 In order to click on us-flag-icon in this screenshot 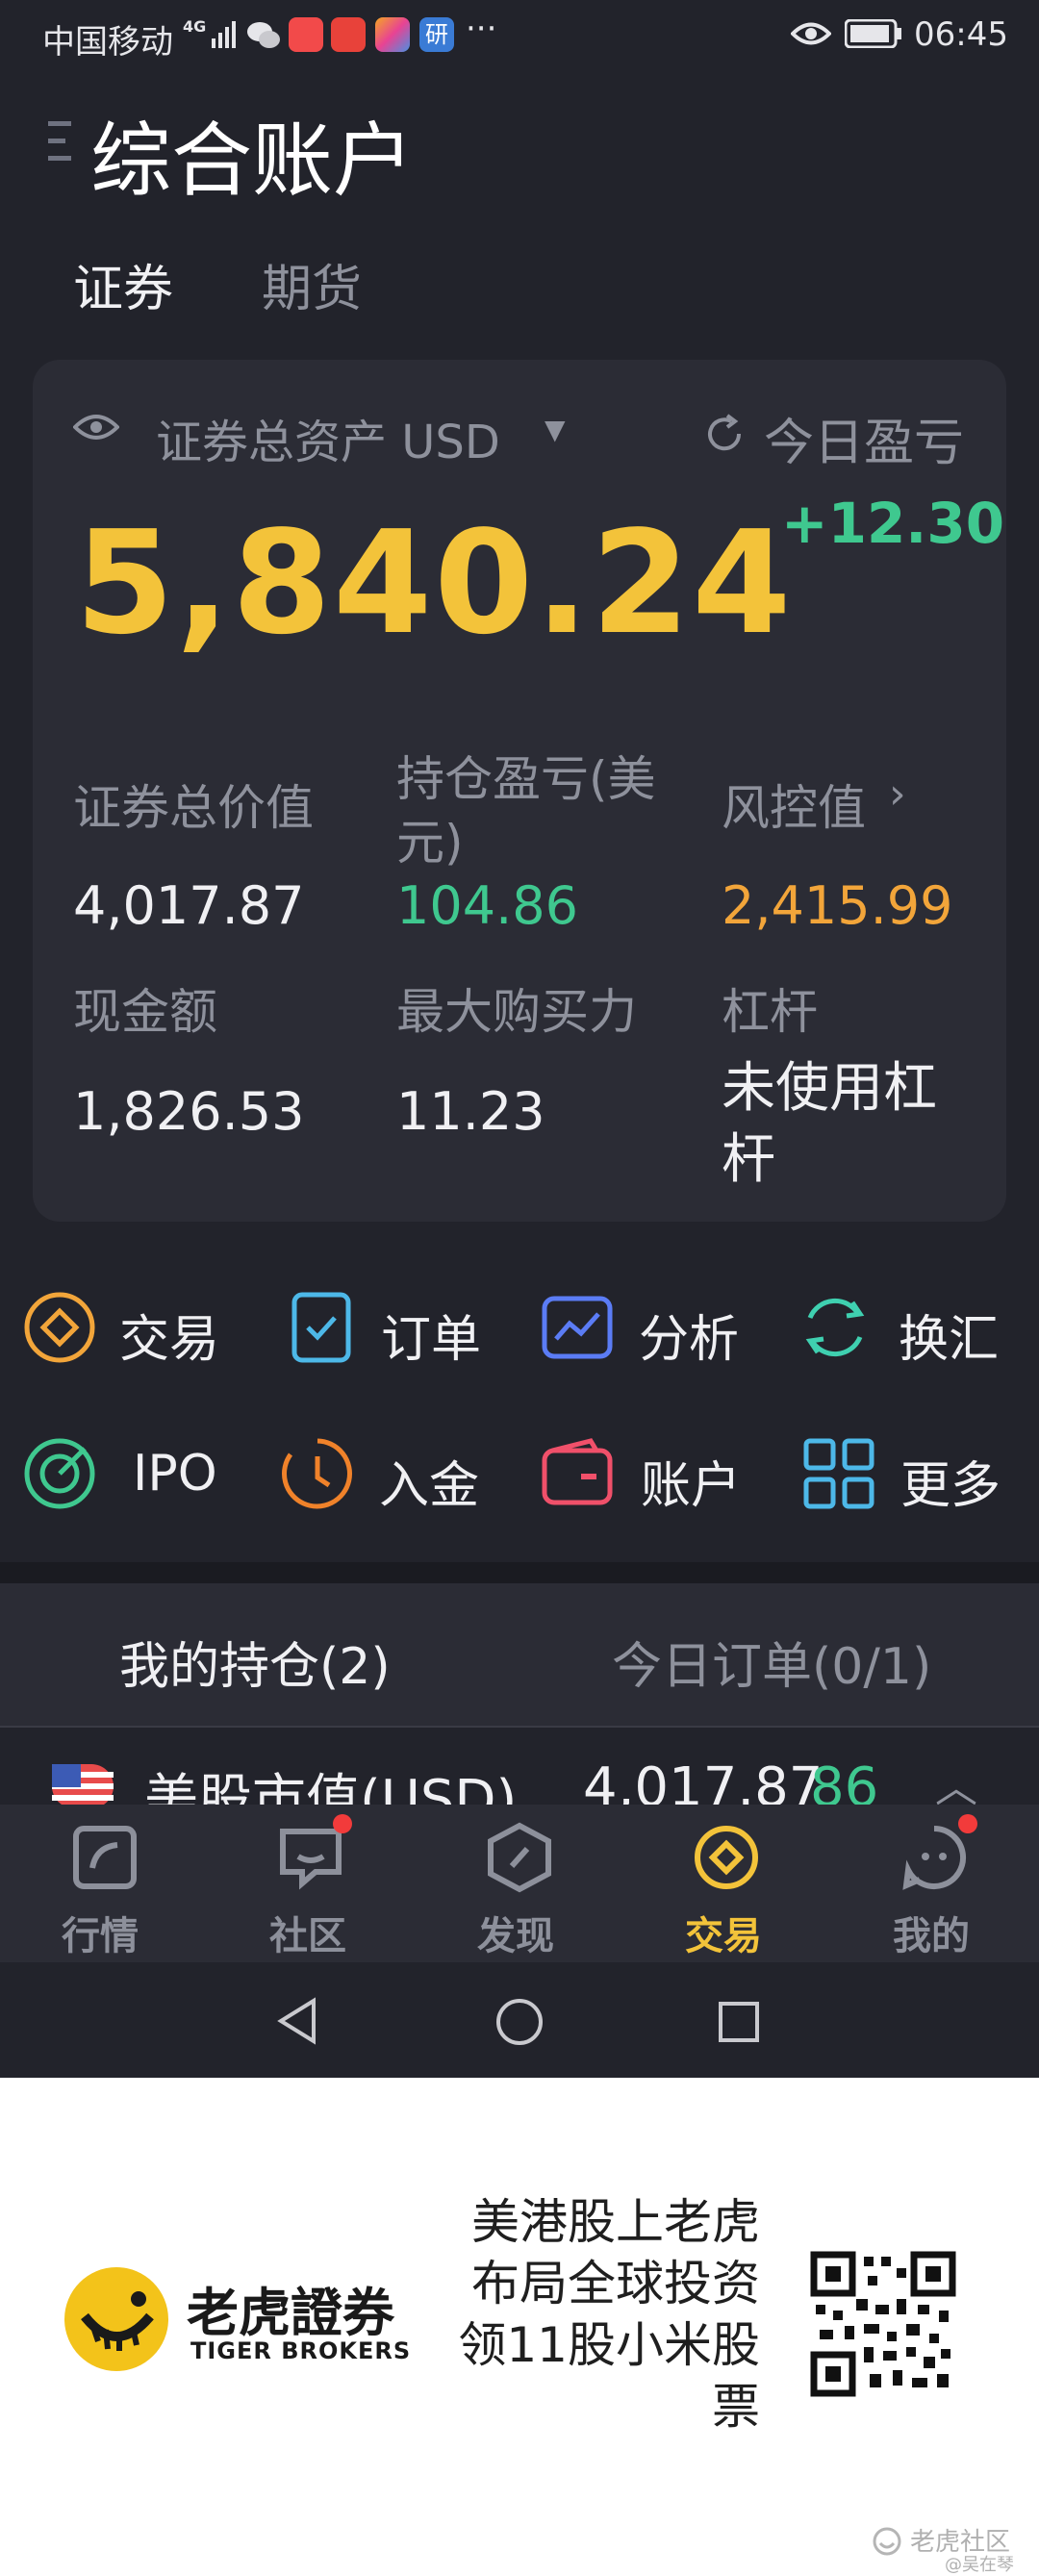, I will do `click(83, 1785)`.